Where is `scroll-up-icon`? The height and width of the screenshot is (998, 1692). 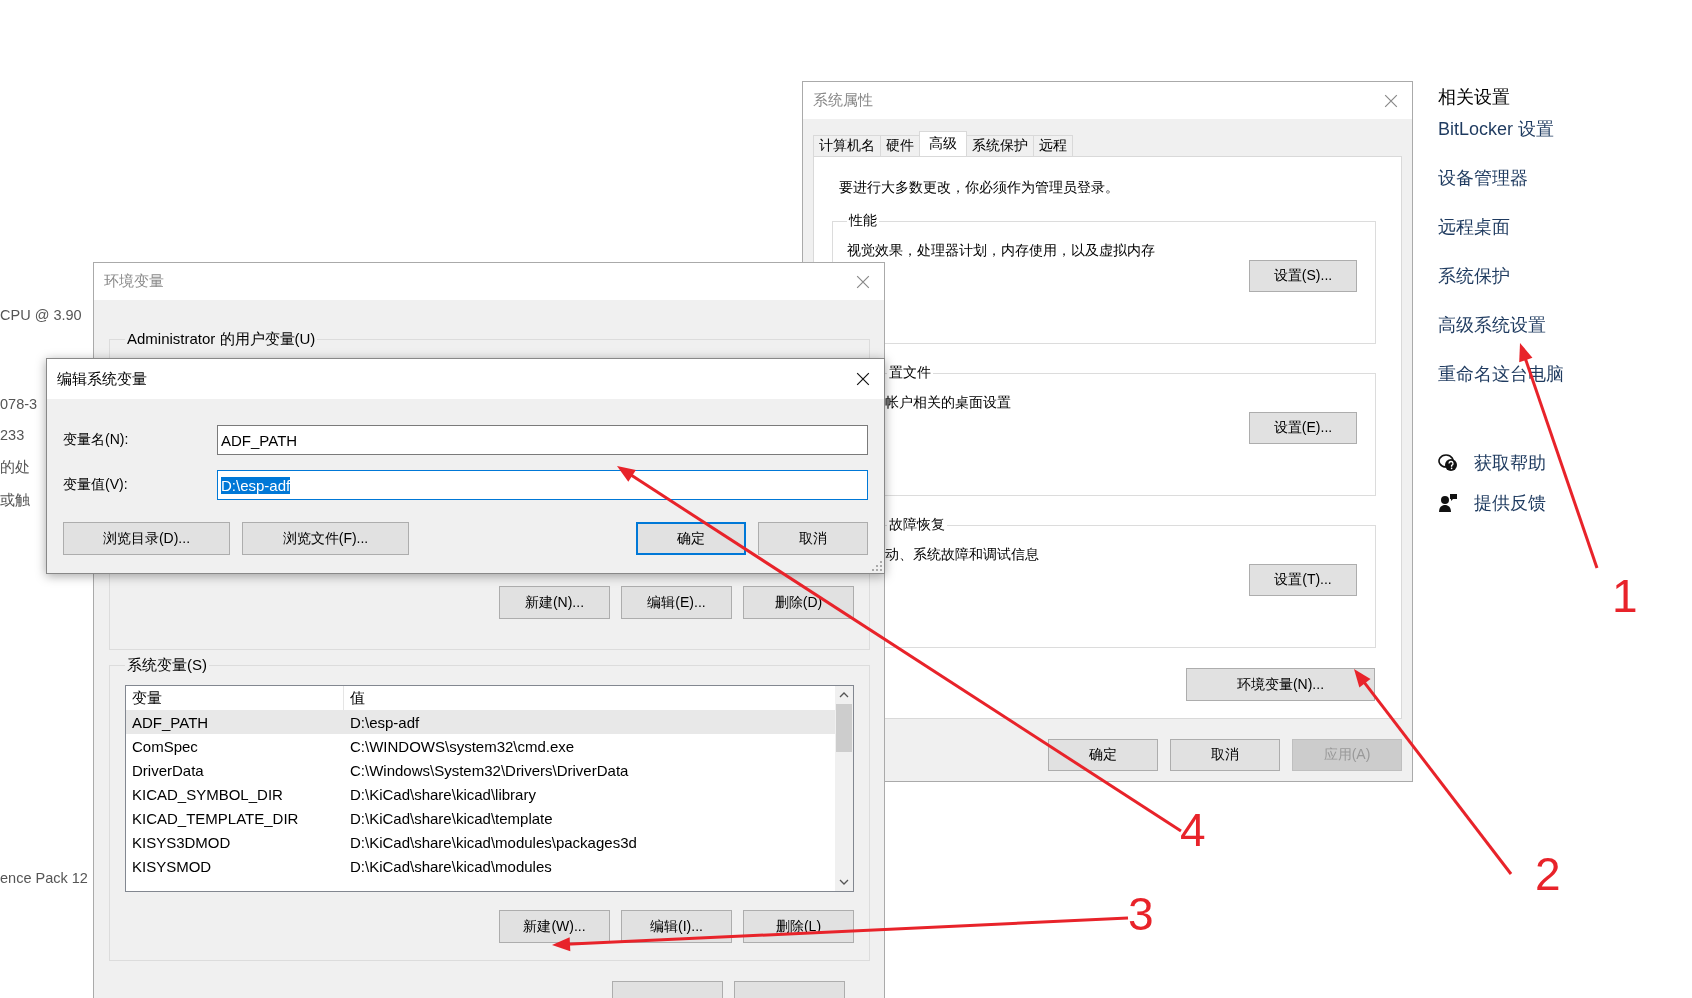
scroll-up-icon is located at coordinates (844, 695).